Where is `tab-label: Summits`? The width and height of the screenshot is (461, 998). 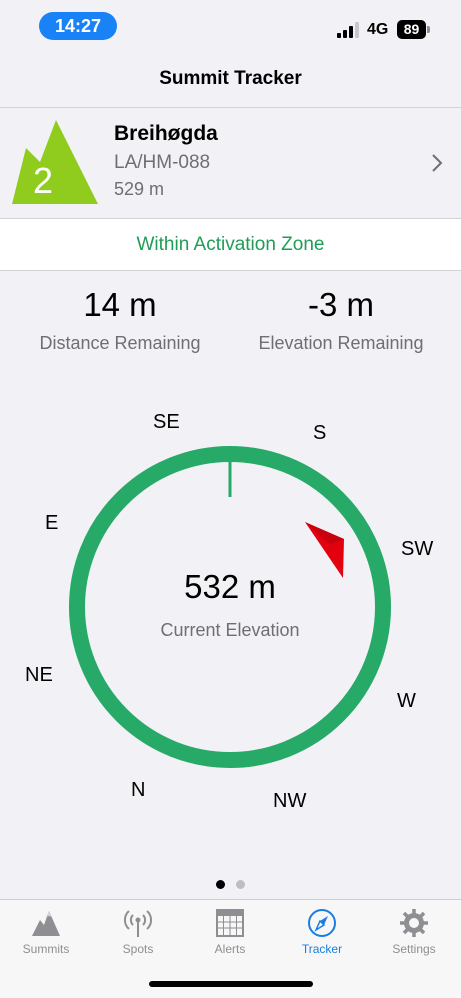 tab-label: Summits is located at coordinates (46, 949).